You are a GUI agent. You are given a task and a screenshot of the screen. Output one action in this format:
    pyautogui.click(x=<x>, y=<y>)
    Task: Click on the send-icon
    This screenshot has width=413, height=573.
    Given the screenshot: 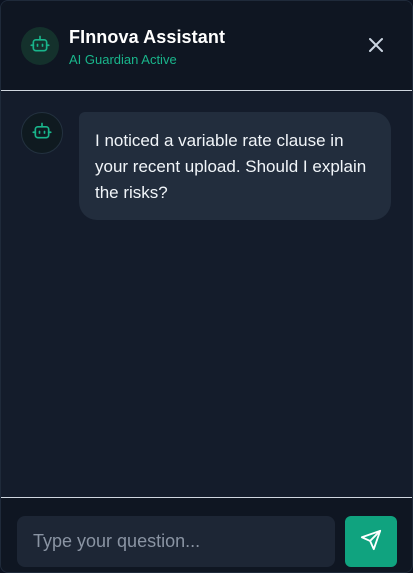 What is the action you would take?
    pyautogui.click(x=371, y=541)
    